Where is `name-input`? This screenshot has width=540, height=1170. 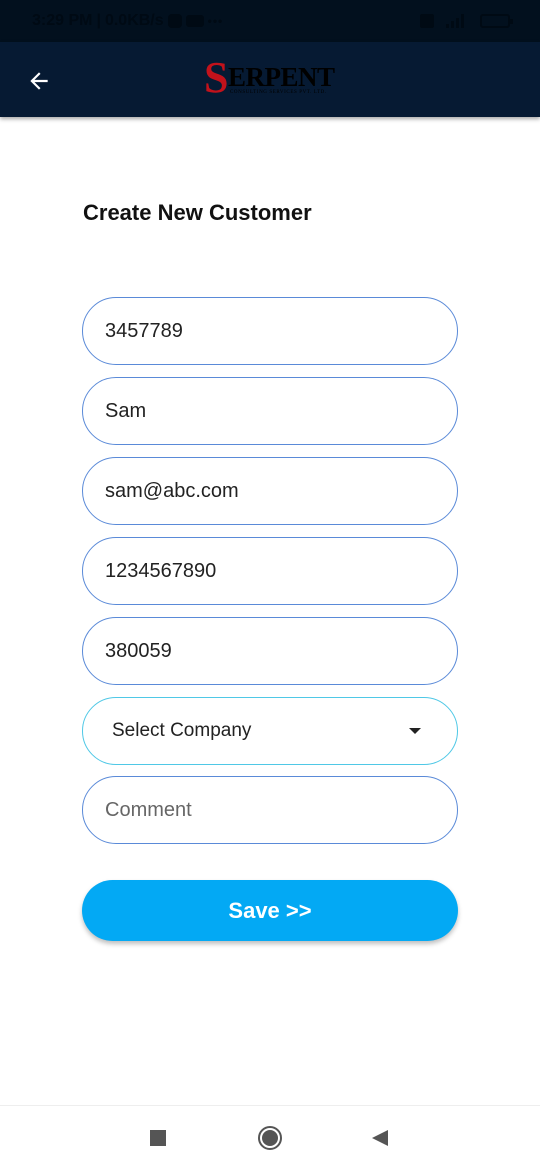 name-input is located at coordinates (281, 411).